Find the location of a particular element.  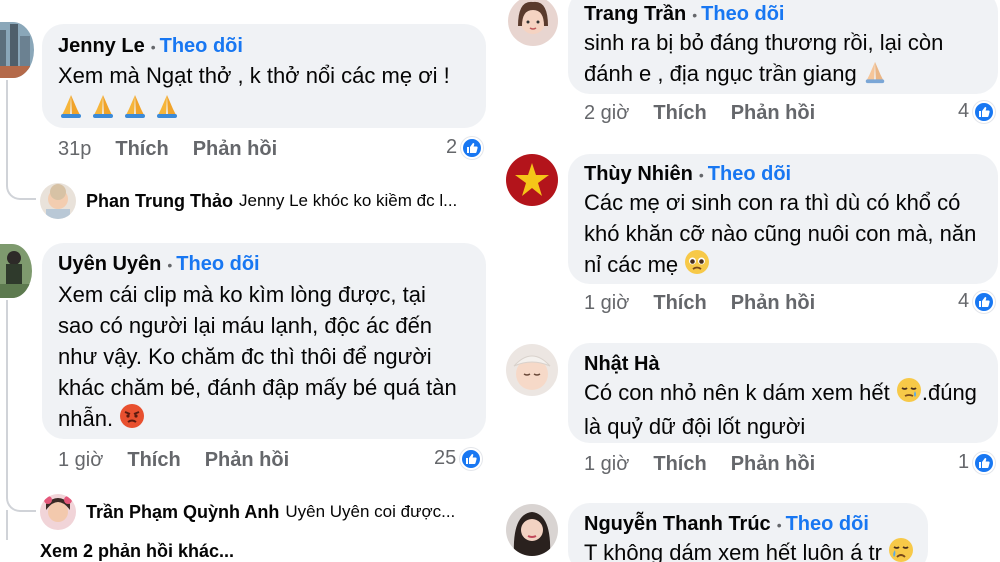

avatar-tran-pham-quynh-anh is located at coordinates (58, 512).